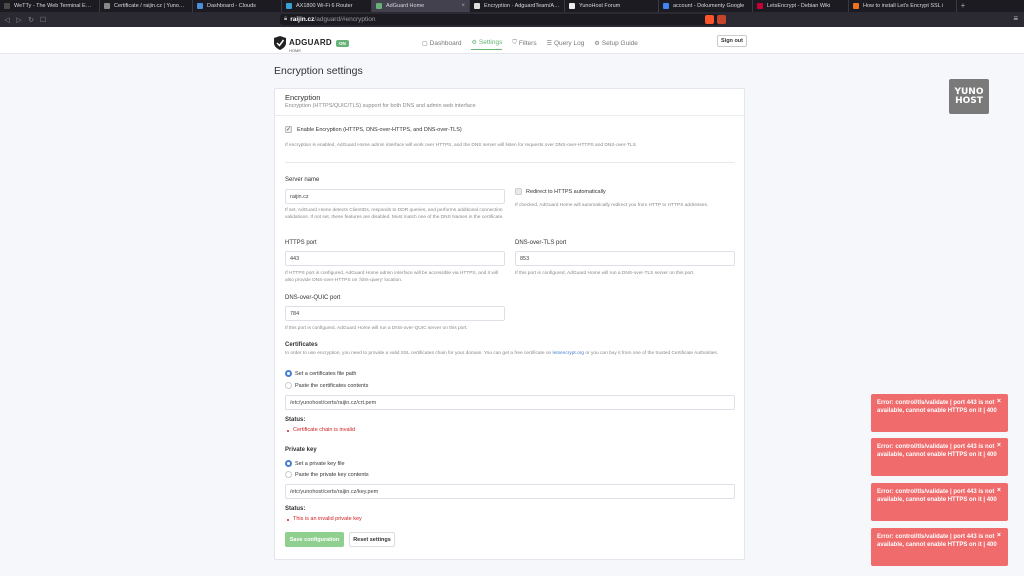 The image size is (1024, 576). Describe the element at coordinates (709, 6) in the screenshot. I see `tab-title: account - Dokumenty Google` at that location.